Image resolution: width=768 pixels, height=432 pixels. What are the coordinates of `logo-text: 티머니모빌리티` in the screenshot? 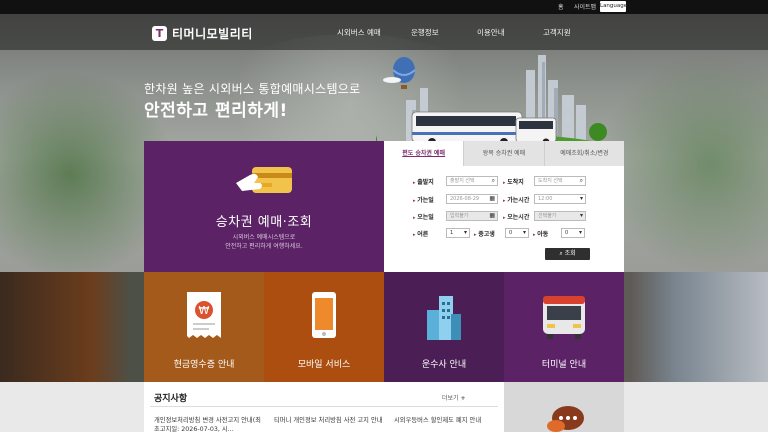 It's located at (212, 34).